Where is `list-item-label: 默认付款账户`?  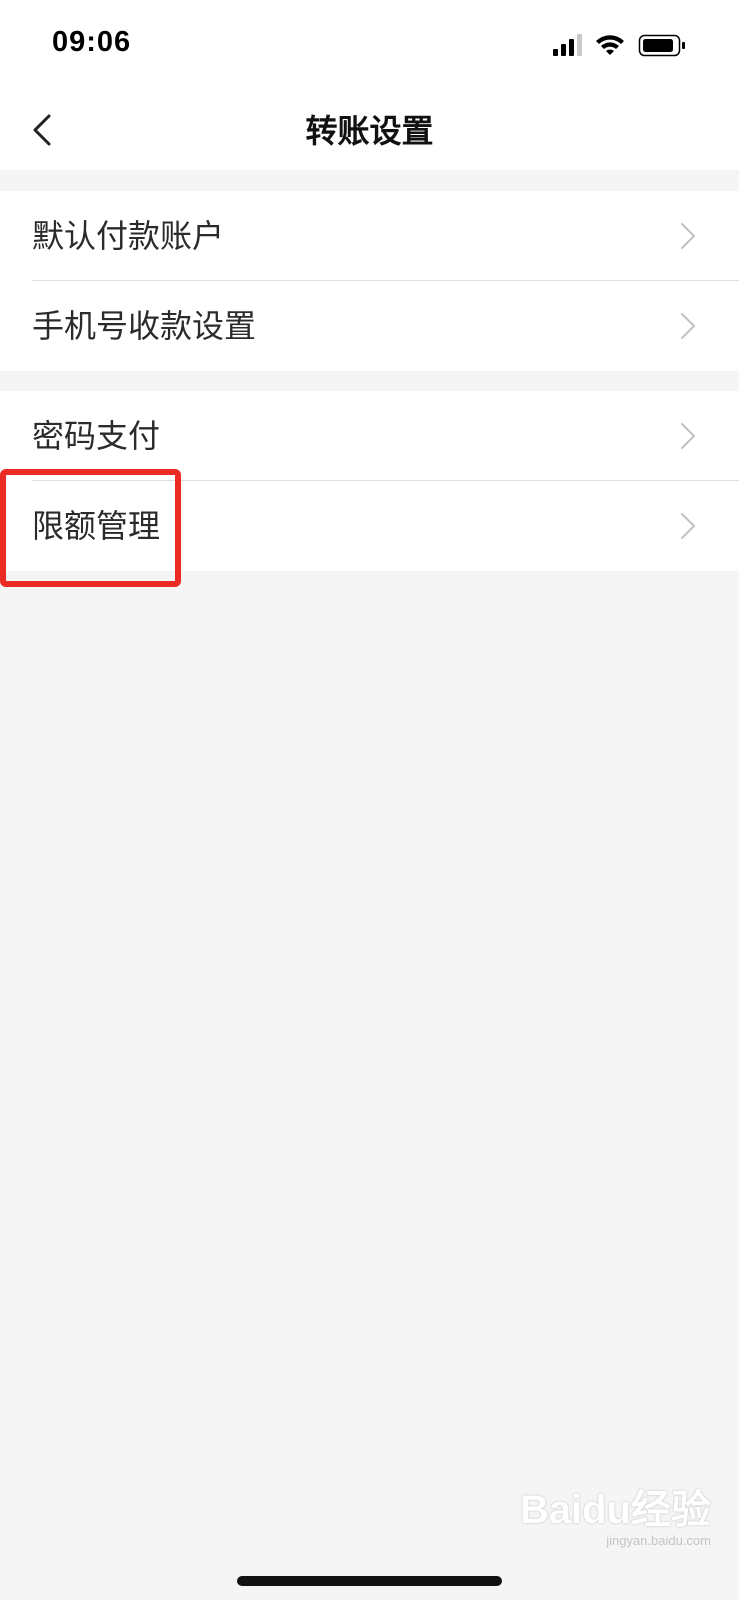
list-item-label: 默认付款账户 is located at coordinates (128, 236).